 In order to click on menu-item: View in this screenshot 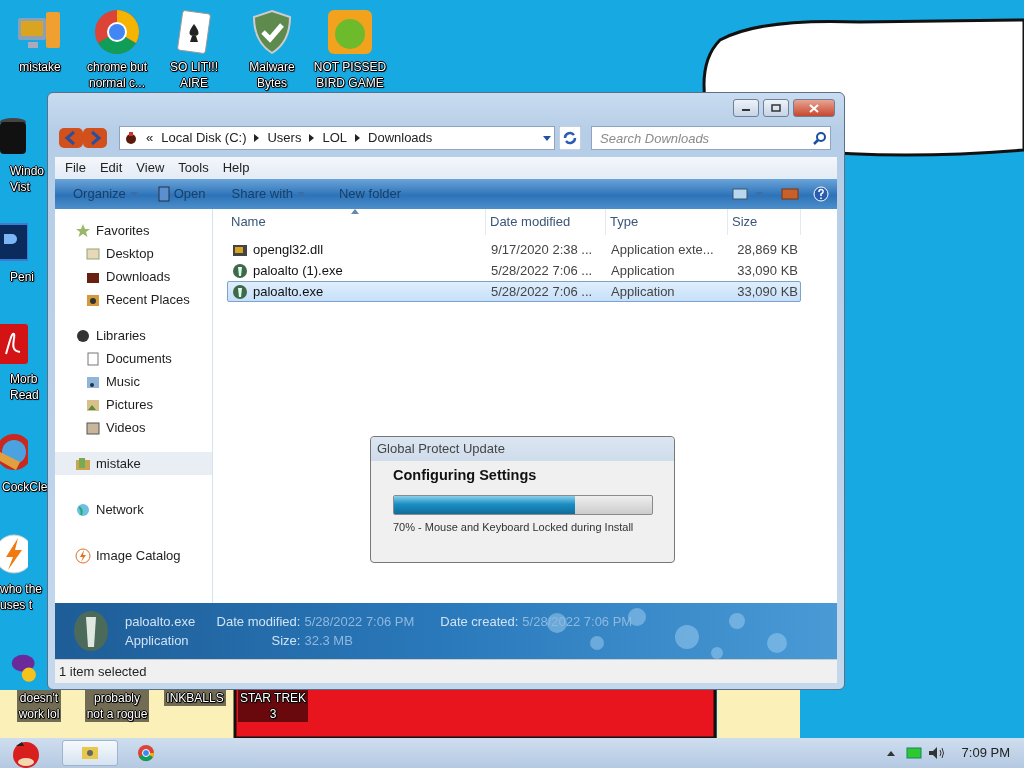, I will do `click(150, 168)`.